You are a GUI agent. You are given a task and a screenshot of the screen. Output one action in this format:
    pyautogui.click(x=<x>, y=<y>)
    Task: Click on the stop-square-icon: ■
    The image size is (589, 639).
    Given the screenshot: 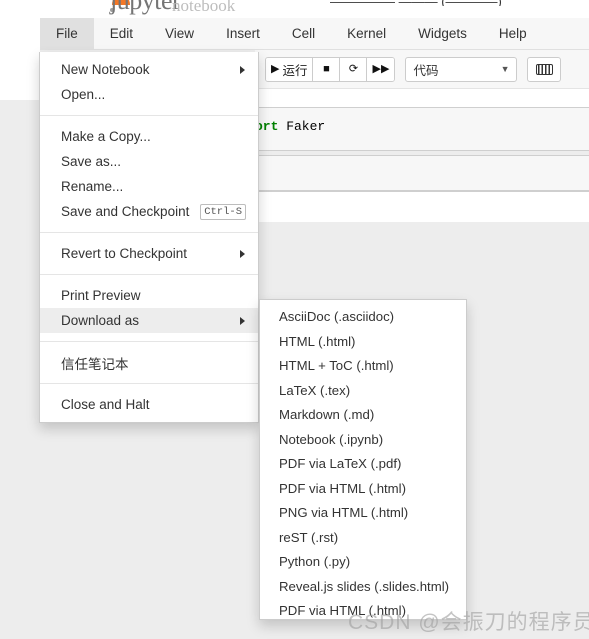 What is the action you would take?
    pyautogui.click(x=326, y=68)
    